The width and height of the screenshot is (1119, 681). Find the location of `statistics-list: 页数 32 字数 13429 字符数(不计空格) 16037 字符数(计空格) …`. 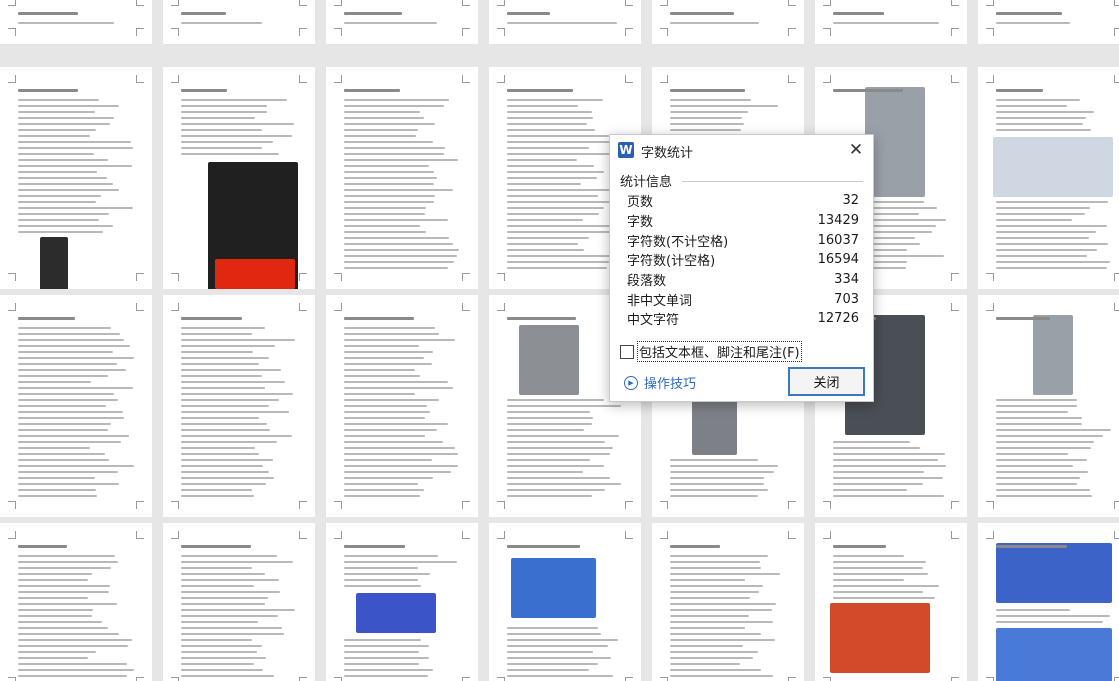

statistics-list: 页数 32 字数 13429 字符数(不计空格) 16037 字符数(计空格) … is located at coordinates (743, 260).